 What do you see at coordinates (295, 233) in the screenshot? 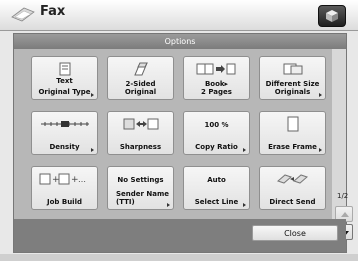
I see `close-button: Close` at bounding box center [295, 233].